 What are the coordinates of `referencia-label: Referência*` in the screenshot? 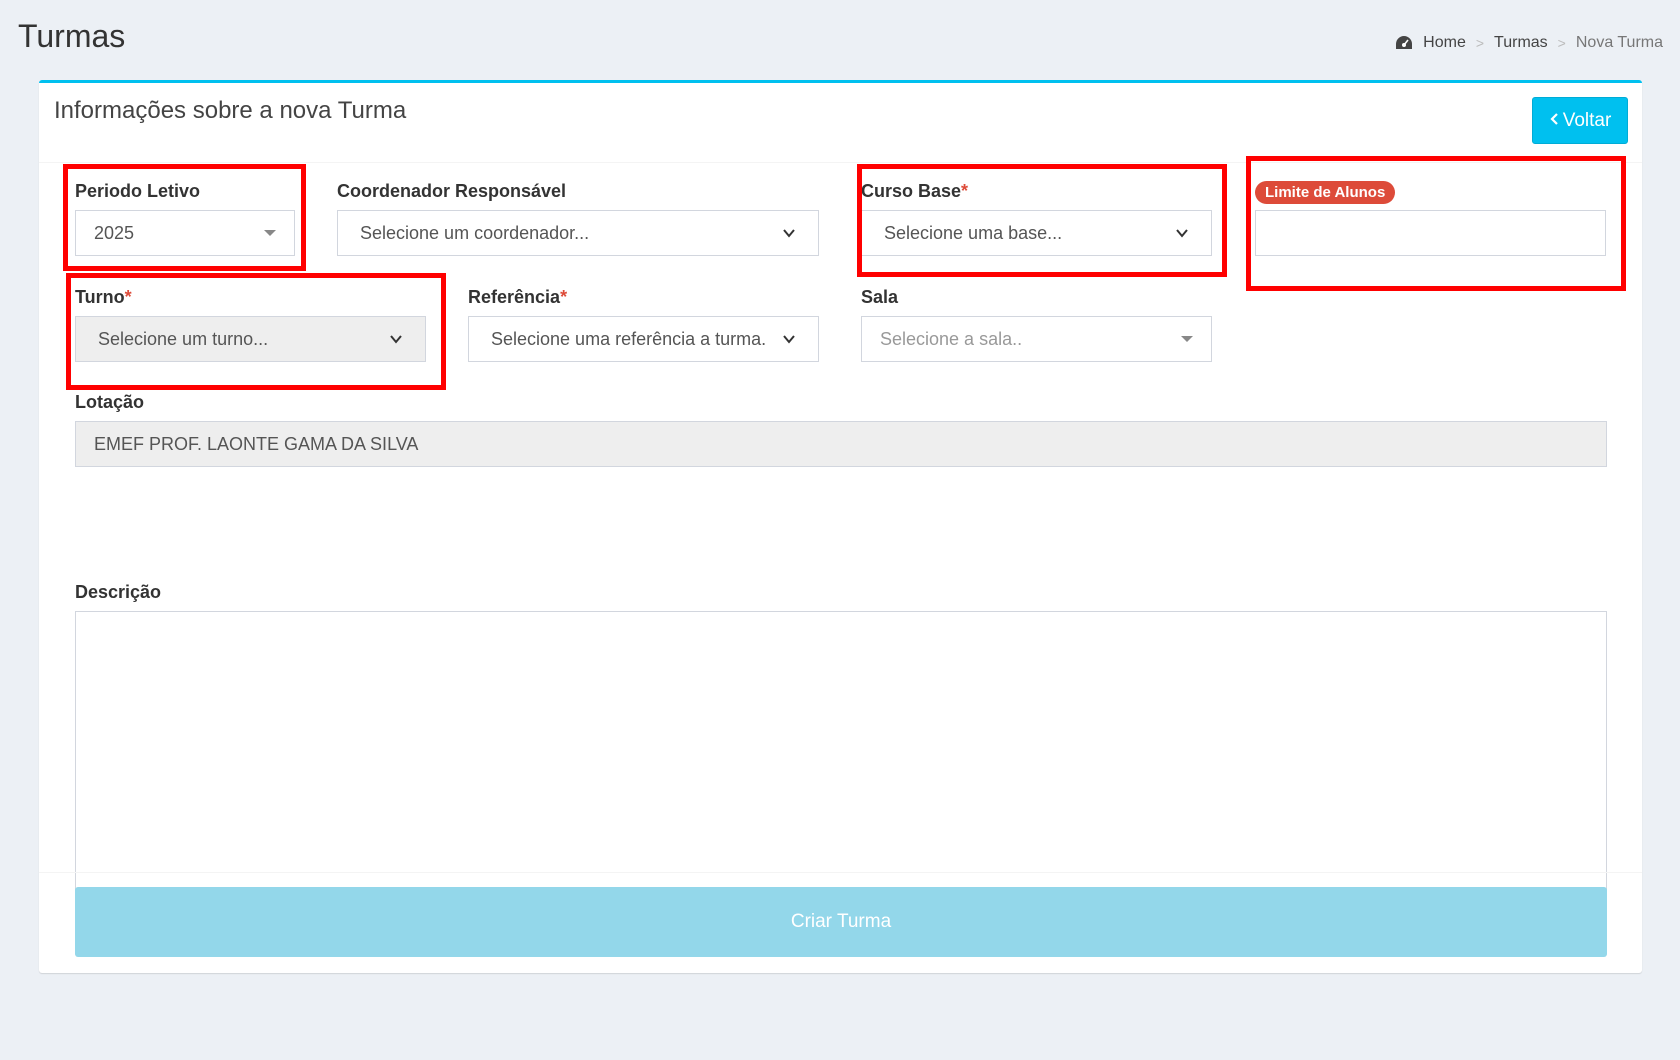 It's located at (518, 297).